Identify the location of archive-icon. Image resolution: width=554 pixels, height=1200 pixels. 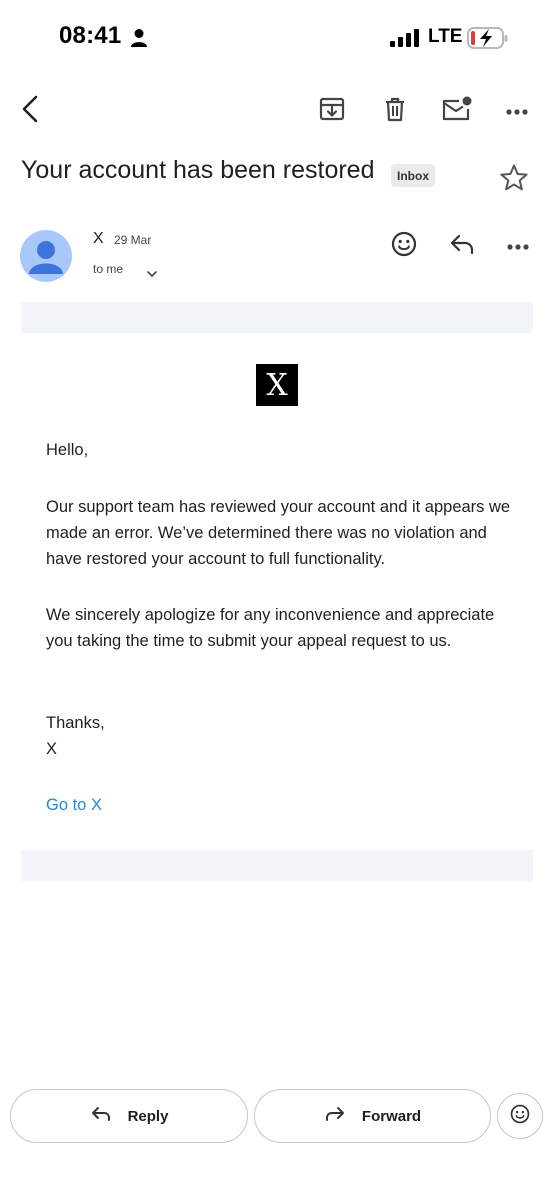
(332, 111).